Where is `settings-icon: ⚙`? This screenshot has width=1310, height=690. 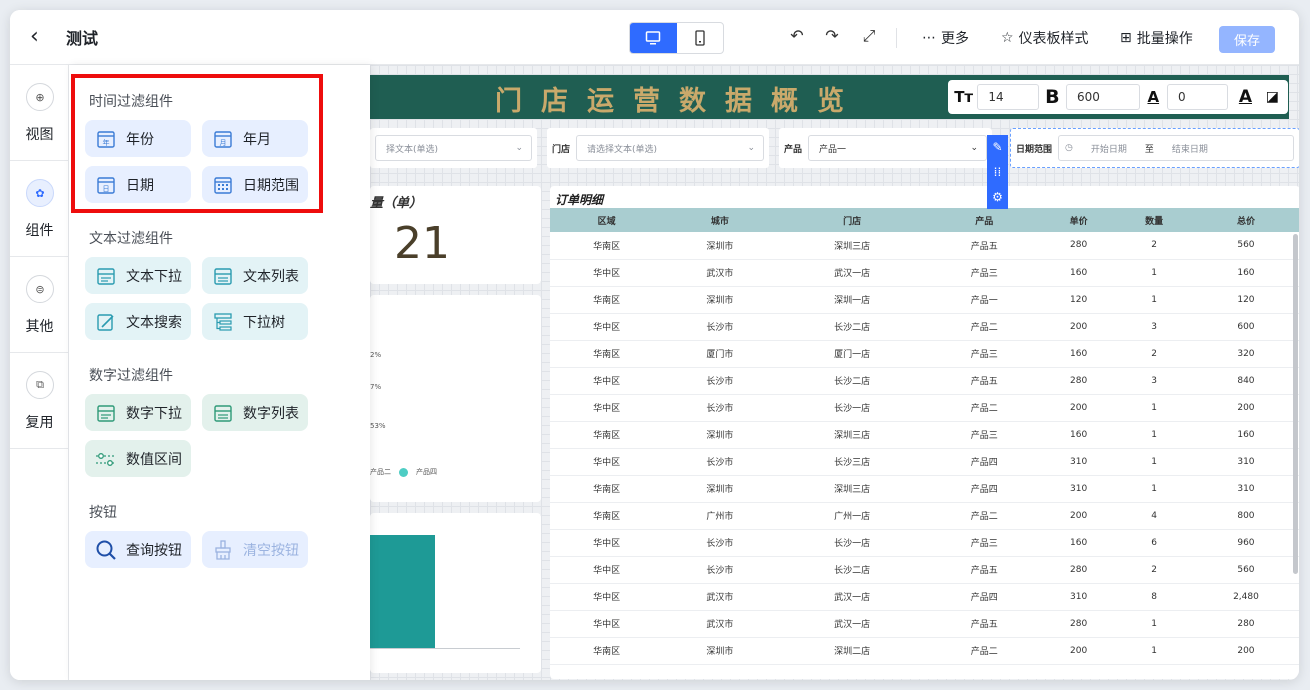 settings-icon: ⚙ is located at coordinates (997, 197).